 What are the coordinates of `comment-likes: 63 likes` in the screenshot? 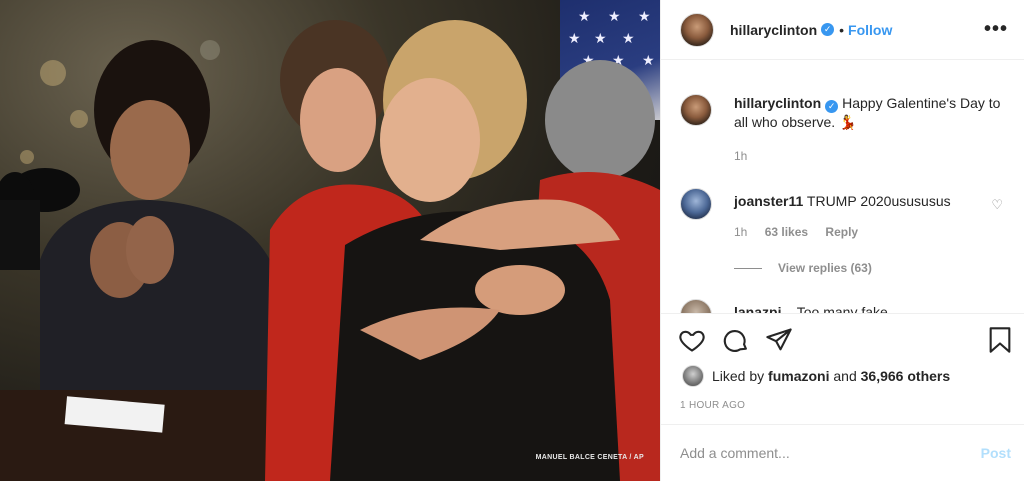 It's located at (786, 232).